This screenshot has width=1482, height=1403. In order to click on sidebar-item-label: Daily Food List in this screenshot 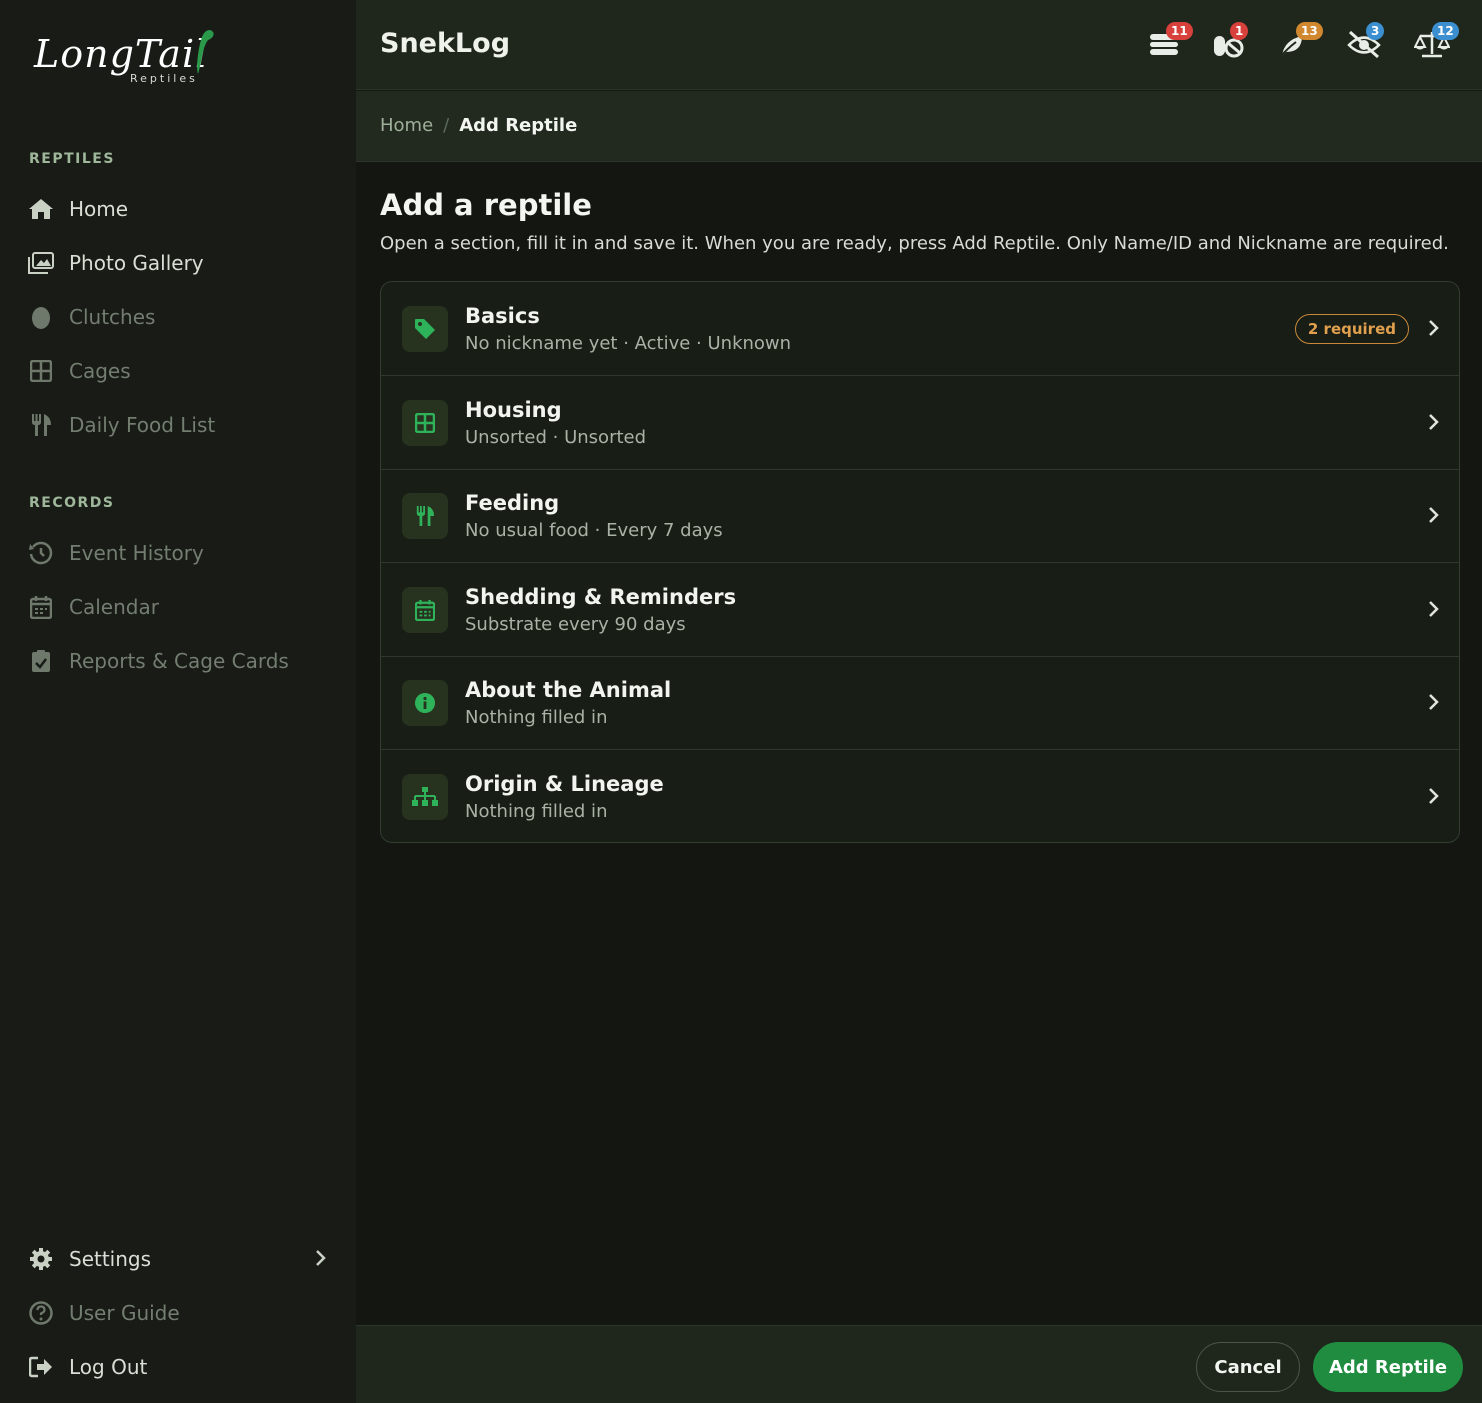, I will do `click(142, 425)`.